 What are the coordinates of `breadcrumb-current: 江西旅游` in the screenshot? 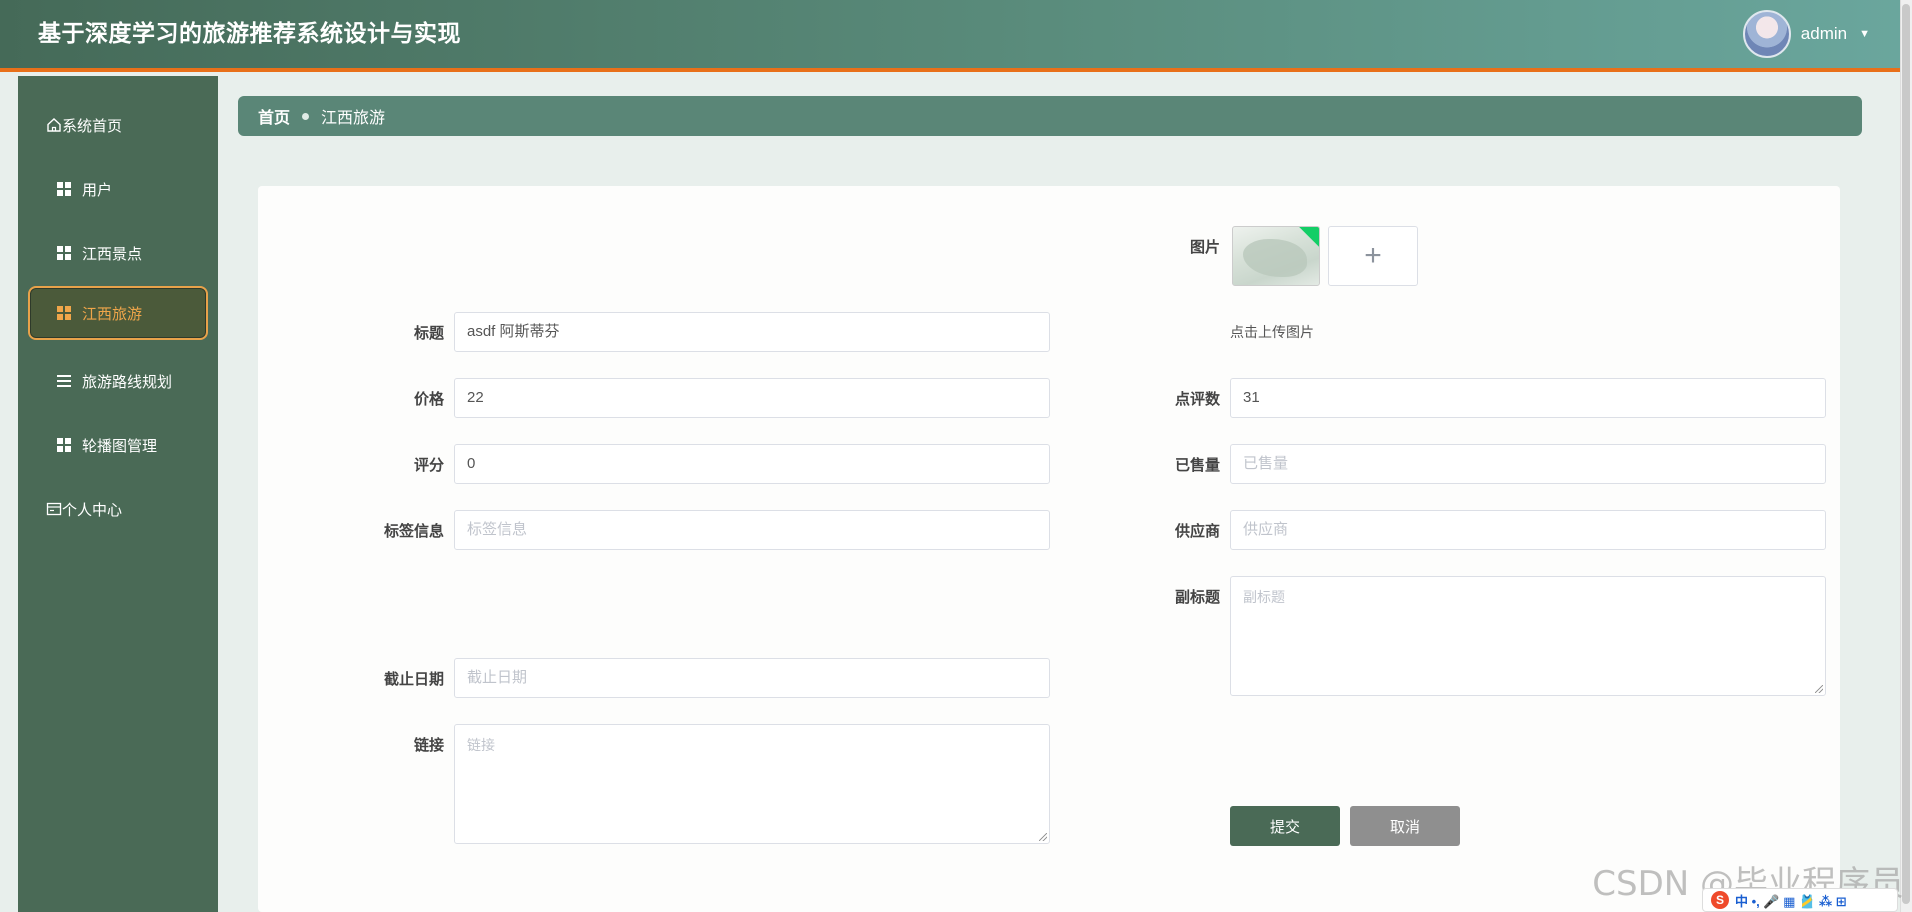 It's located at (353, 117).